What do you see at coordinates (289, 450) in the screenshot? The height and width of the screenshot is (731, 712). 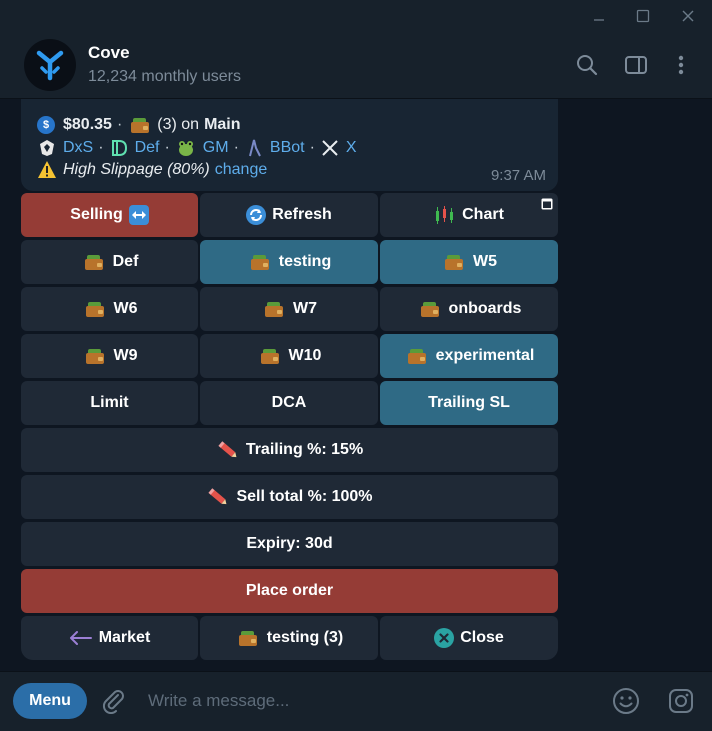 I see `trailing-percent-button: Trailing %: 15%` at bounding box center [289, 450].